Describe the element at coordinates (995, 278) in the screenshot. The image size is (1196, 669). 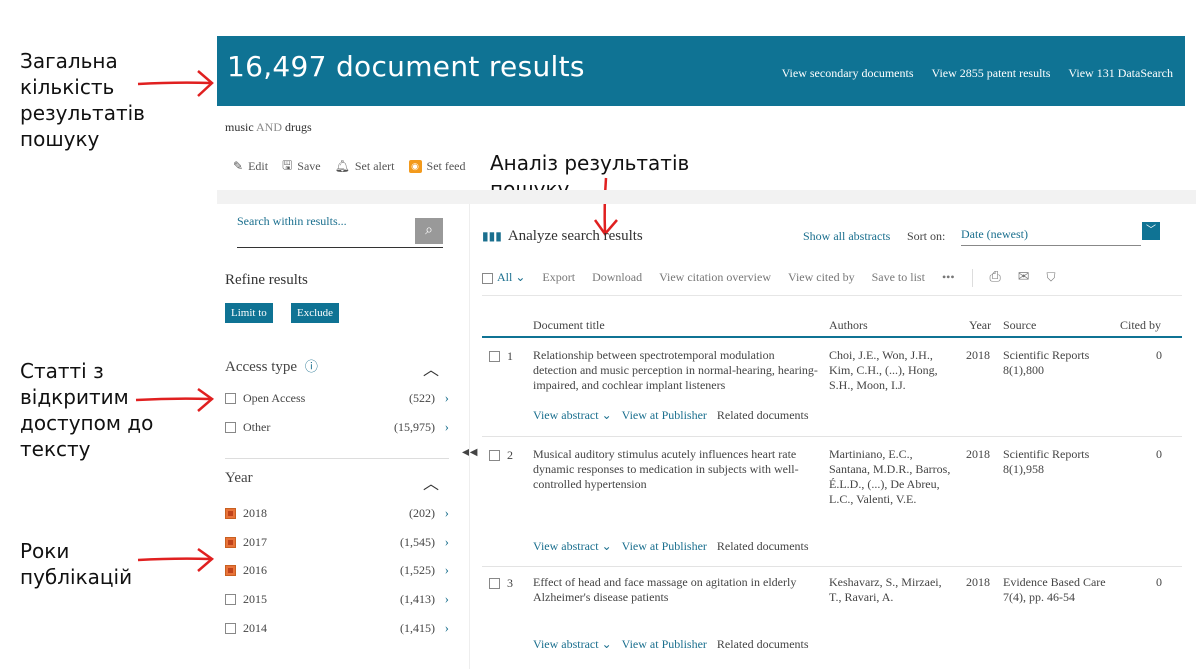
I see `print-icon: ⎙` at that location.